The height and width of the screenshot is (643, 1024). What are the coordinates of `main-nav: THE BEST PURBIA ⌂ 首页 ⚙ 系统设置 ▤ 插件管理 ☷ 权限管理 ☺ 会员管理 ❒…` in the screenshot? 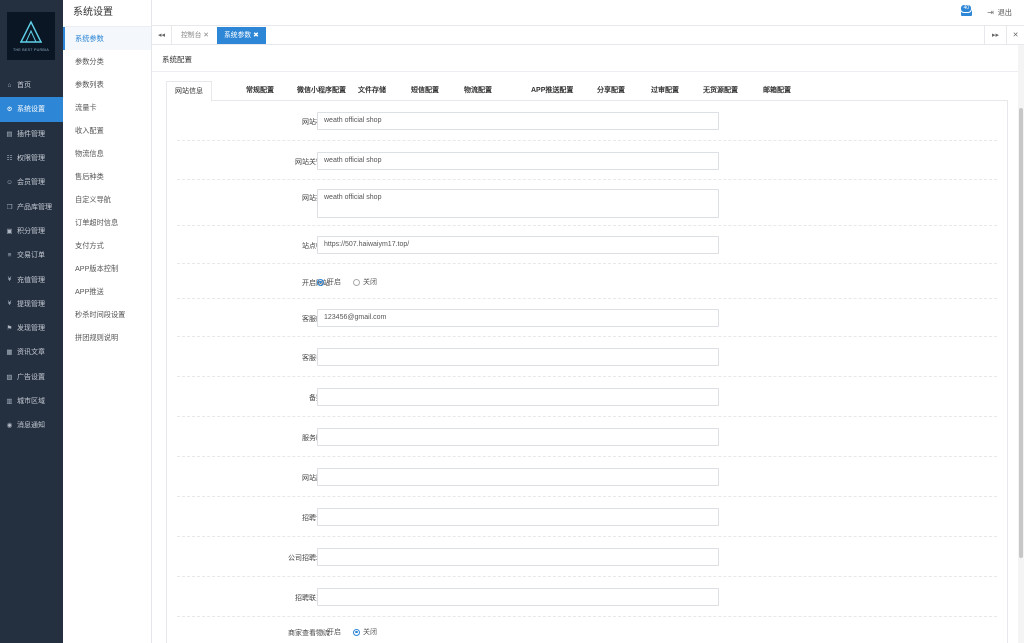 It's located at (31, 321).